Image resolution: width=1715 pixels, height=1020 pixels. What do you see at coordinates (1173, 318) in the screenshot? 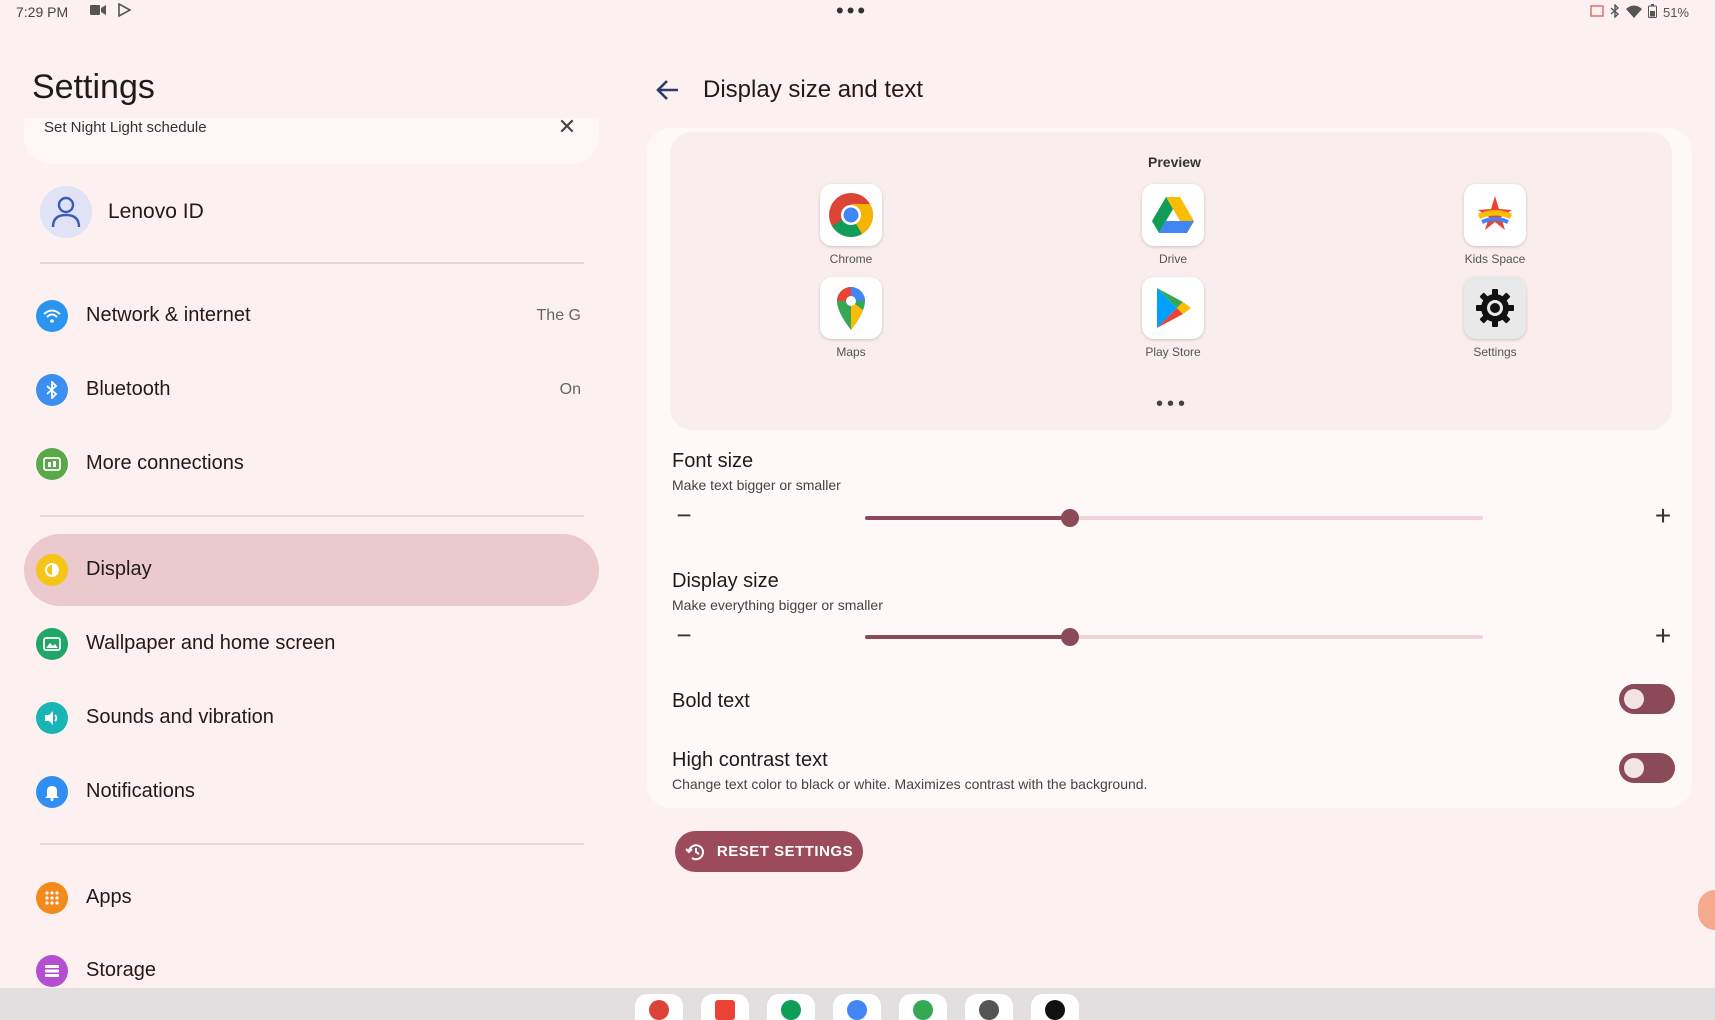
I see `preview-app-play-store: Play Store` at bounding box center [1173, 318].